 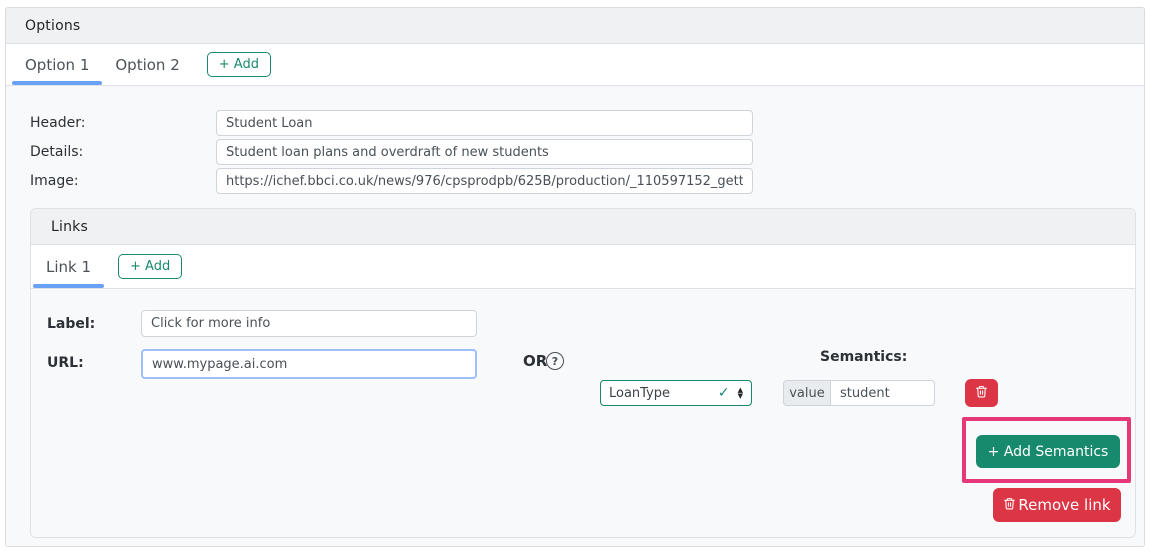 I want to click on details-field-label: Details:, so click(x=57, y=152).